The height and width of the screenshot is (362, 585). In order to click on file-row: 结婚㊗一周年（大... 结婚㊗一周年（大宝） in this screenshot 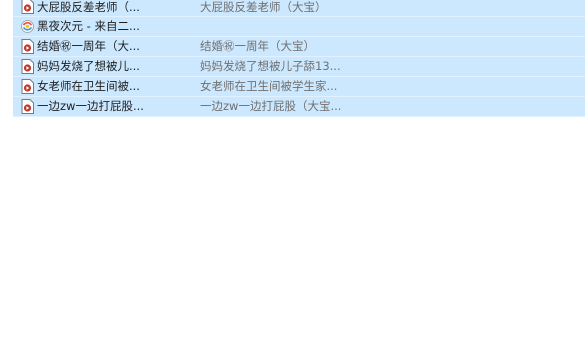, I will do `click(299, 47)`.